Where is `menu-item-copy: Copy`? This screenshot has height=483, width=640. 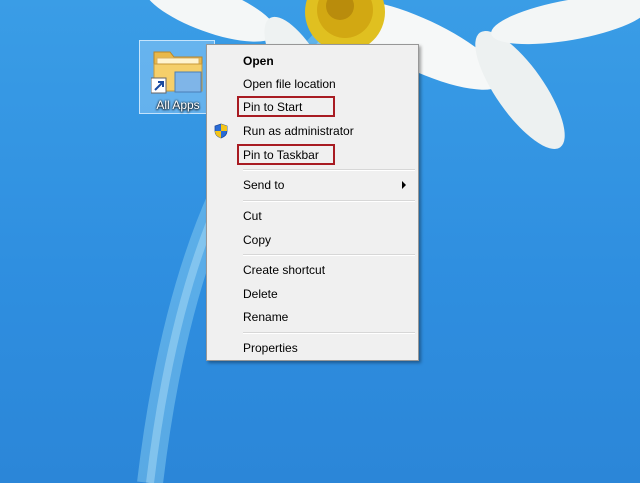 menu-item-copy: Copy is located at coordinates (257, 240).